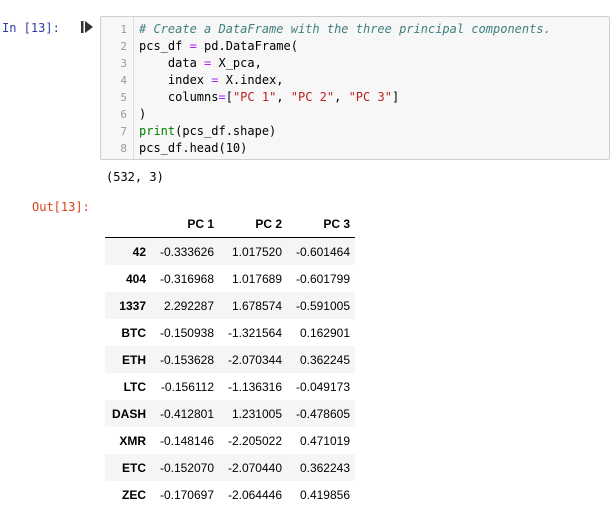 The height and width of the screenshot is (523, 612). I want to click on table-row: 1337 2.292287 1.678574 -0.591005, so click(230, 305).